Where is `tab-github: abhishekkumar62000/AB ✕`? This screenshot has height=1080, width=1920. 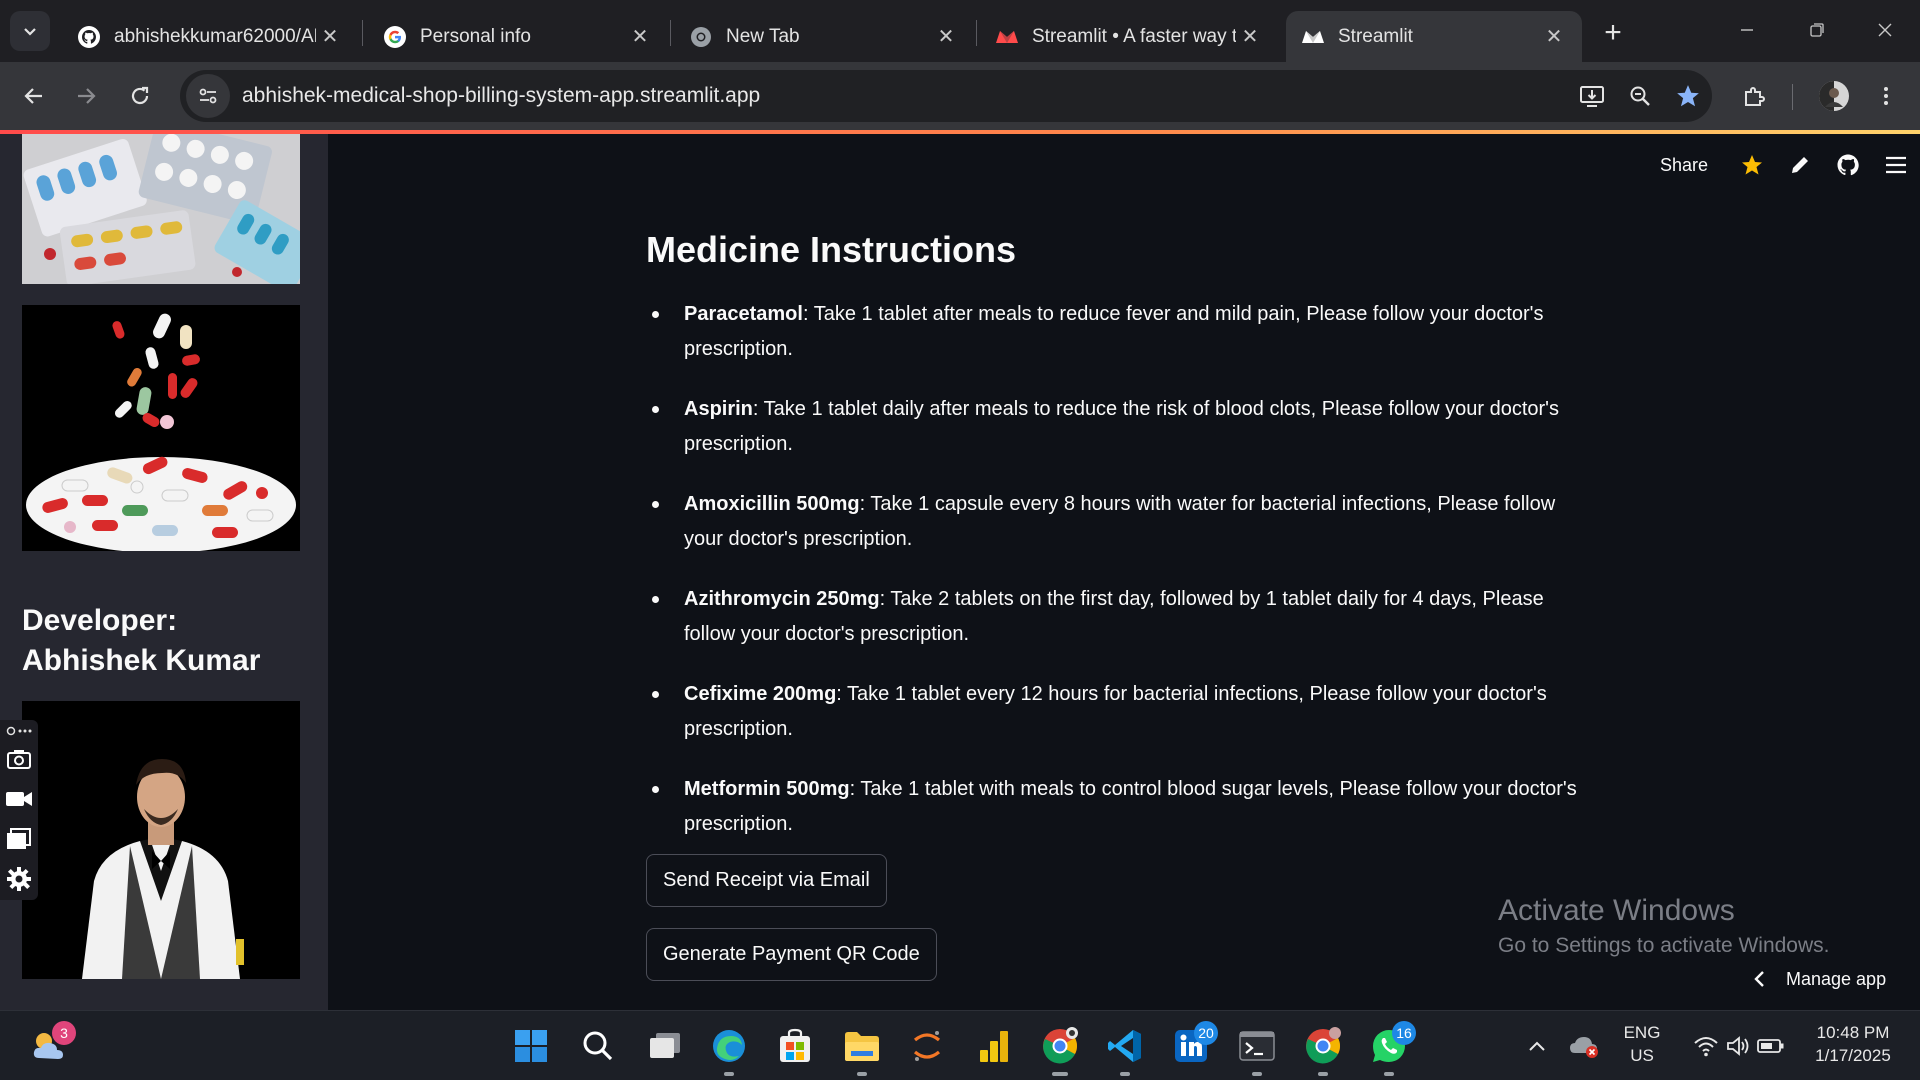
tab-github: abhishekkumar62000/AB ✕ is located at coordinates (210, 36).